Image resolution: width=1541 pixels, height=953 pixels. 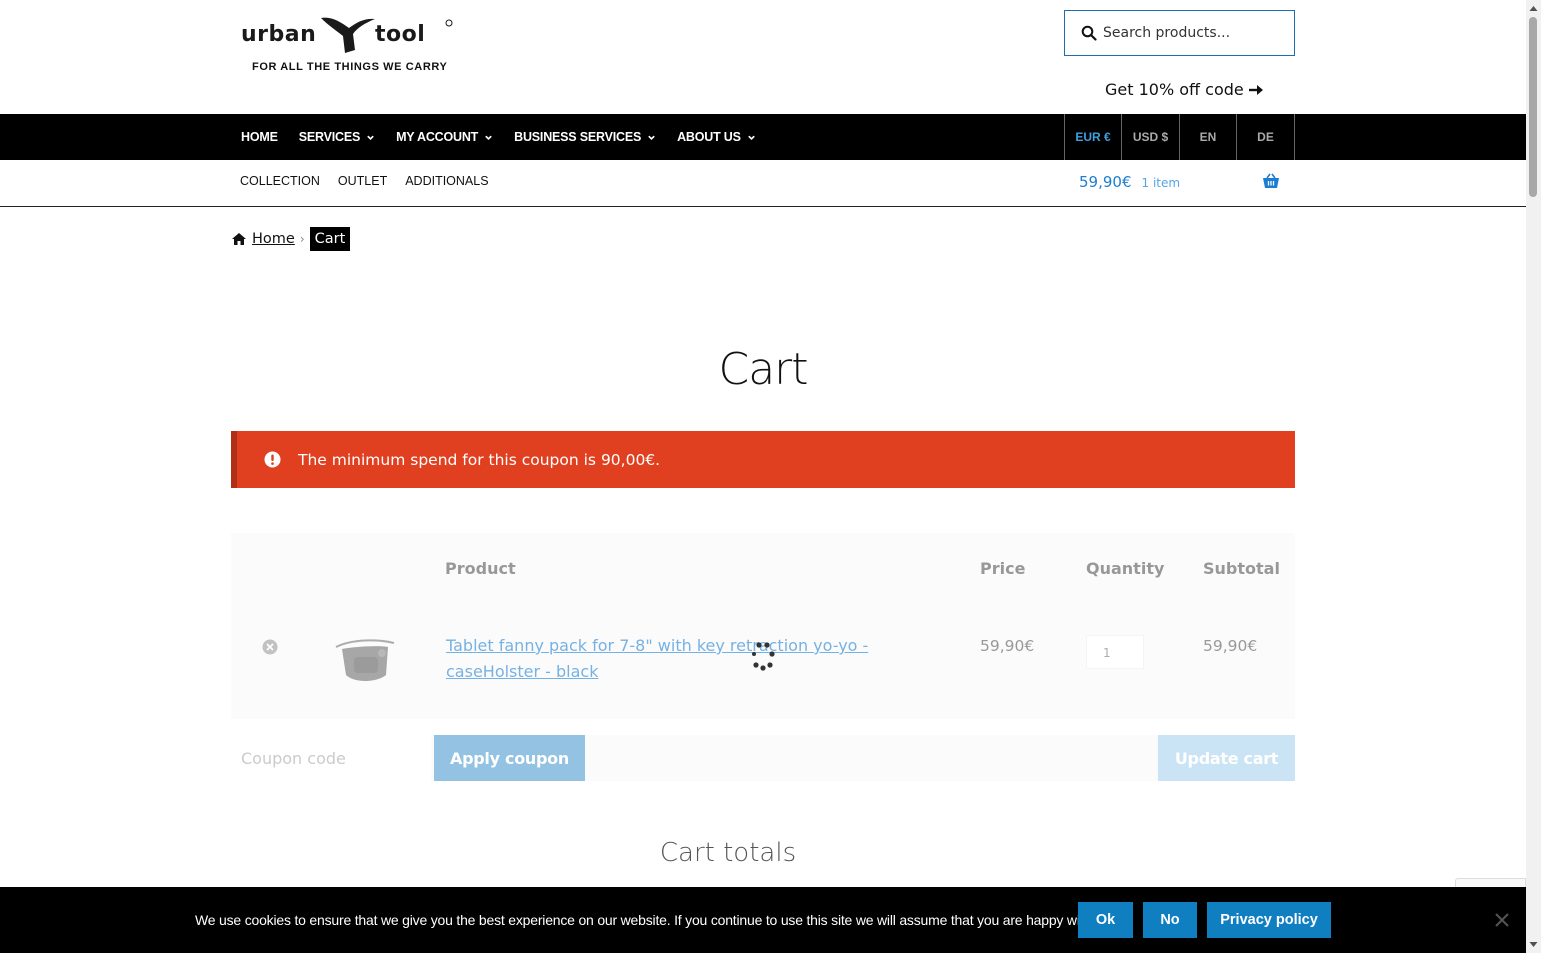 What do you see at coordinates (1151, 137) in the screenshot?
I see `currency-usd: USD $` at bounding box center [1151, 137].